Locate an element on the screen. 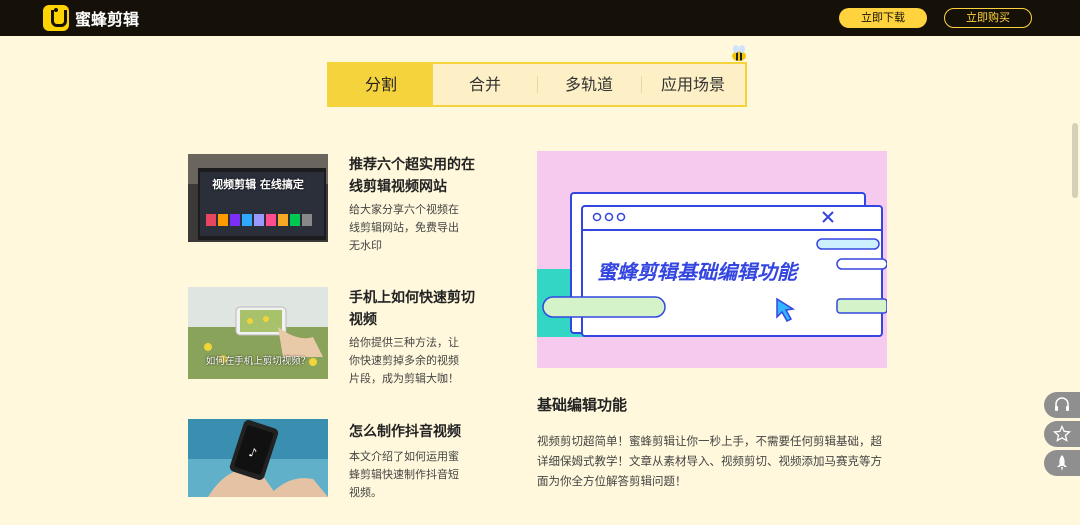 This screenshot has height=525, width=1080. top-navigation-bar: 蜜蜂剪辑 立即下载 立即购买 is located at coordinates (540, 18).